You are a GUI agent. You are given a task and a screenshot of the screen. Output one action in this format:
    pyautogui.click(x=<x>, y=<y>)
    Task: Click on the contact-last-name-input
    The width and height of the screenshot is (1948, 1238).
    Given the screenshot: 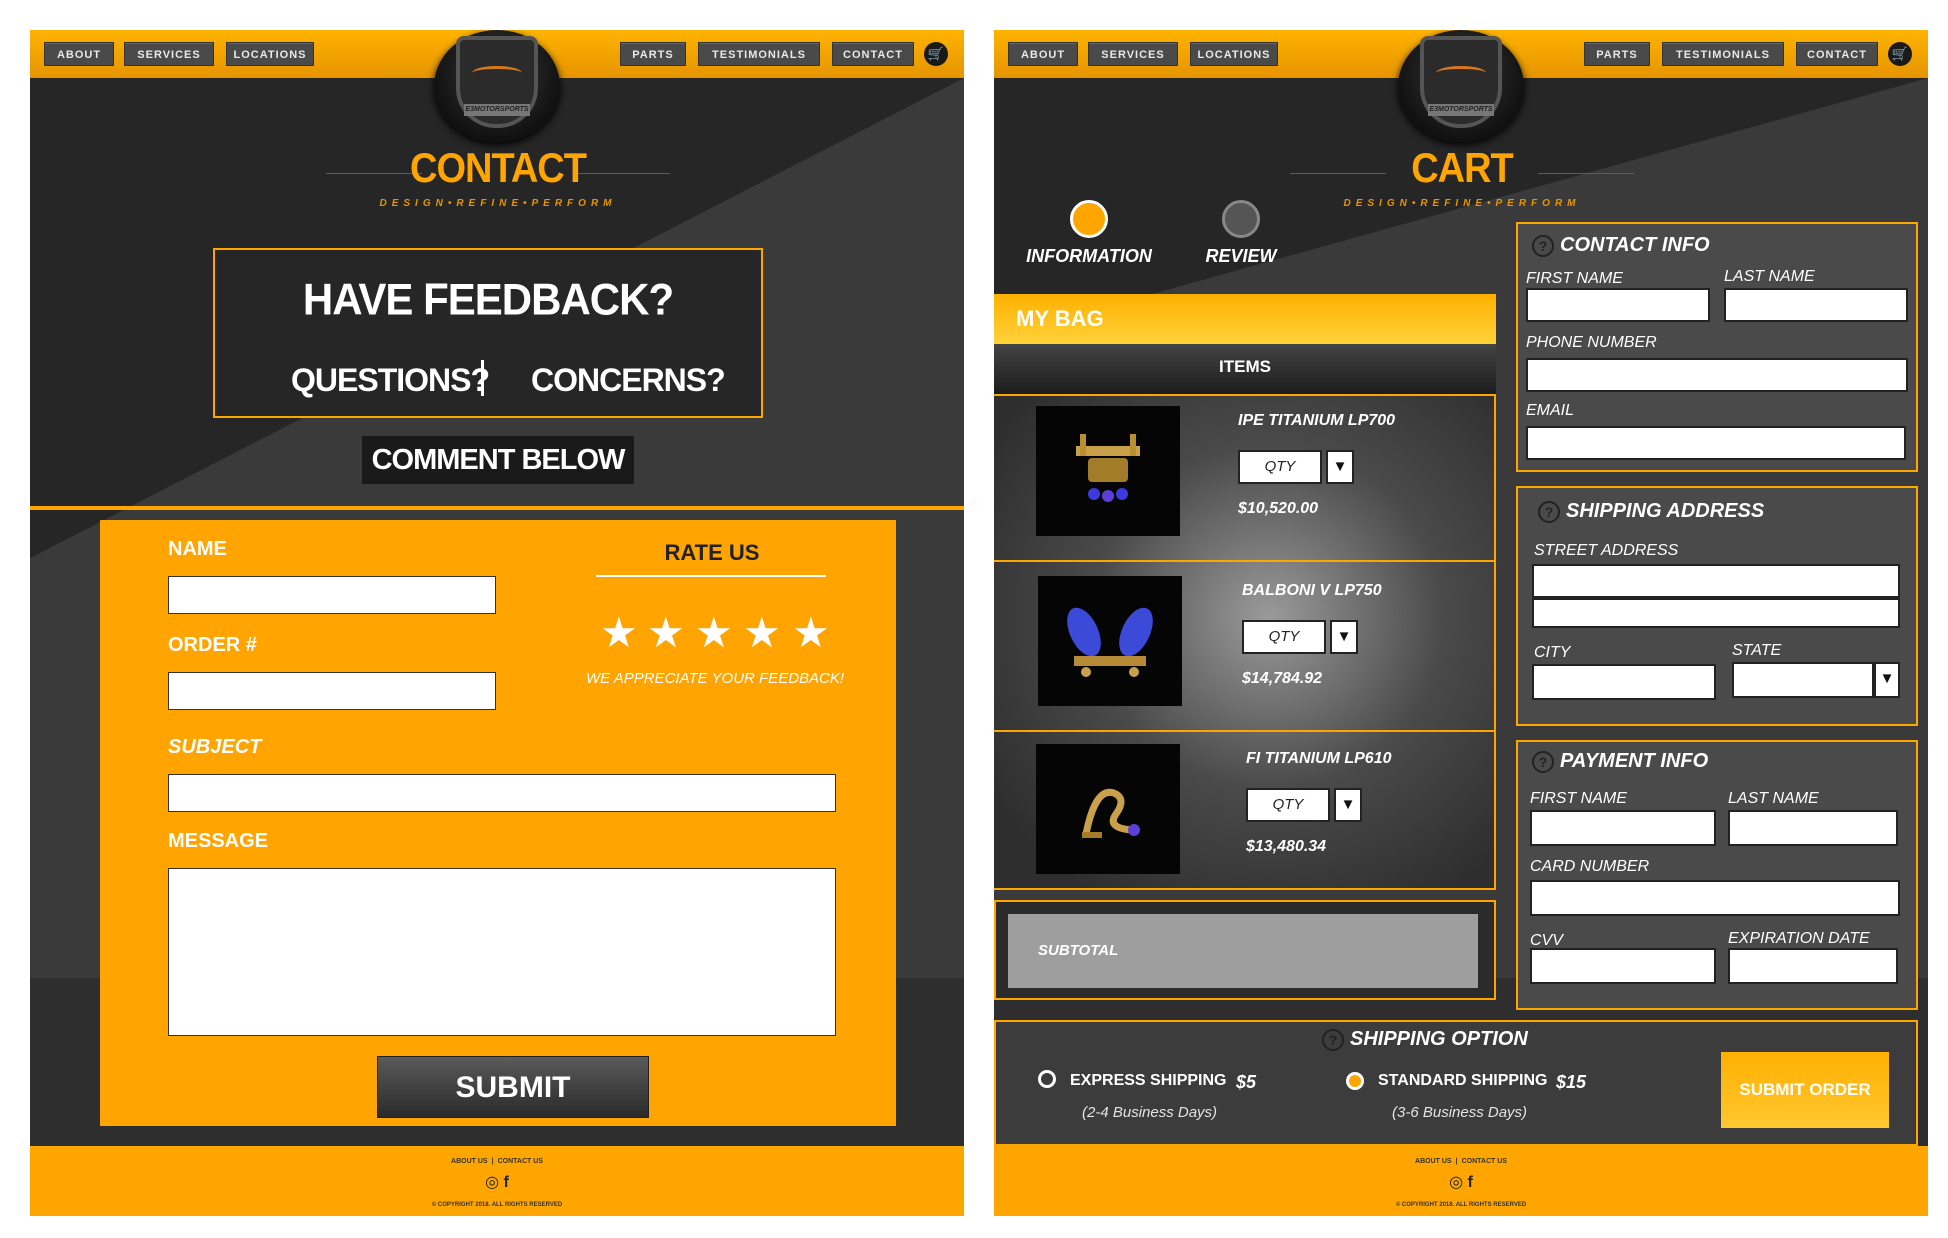 What is the action you would take?
    pyautogui.click(x=1816, y=305)
    